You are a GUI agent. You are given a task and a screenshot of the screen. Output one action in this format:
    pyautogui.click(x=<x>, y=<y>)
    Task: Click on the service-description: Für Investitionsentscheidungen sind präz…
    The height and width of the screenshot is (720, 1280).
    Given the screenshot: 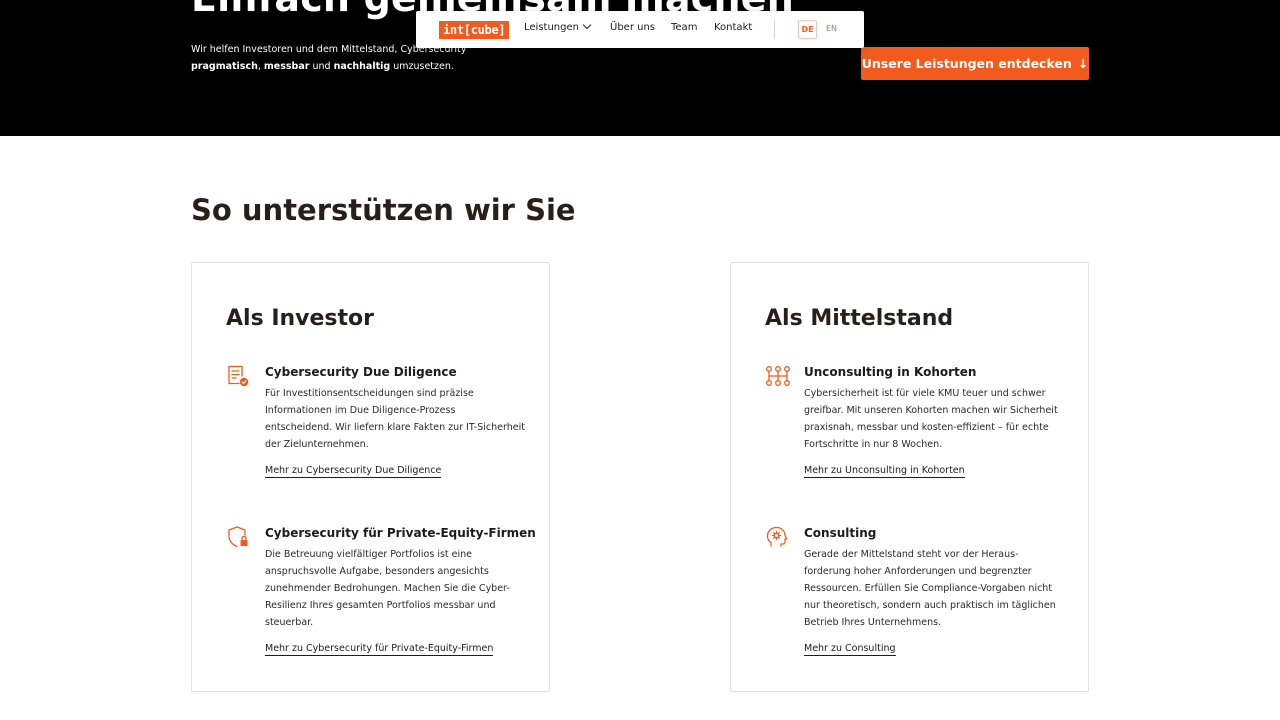 What is the action you would take?
    pyautogui.click(x=395, y=419)
    